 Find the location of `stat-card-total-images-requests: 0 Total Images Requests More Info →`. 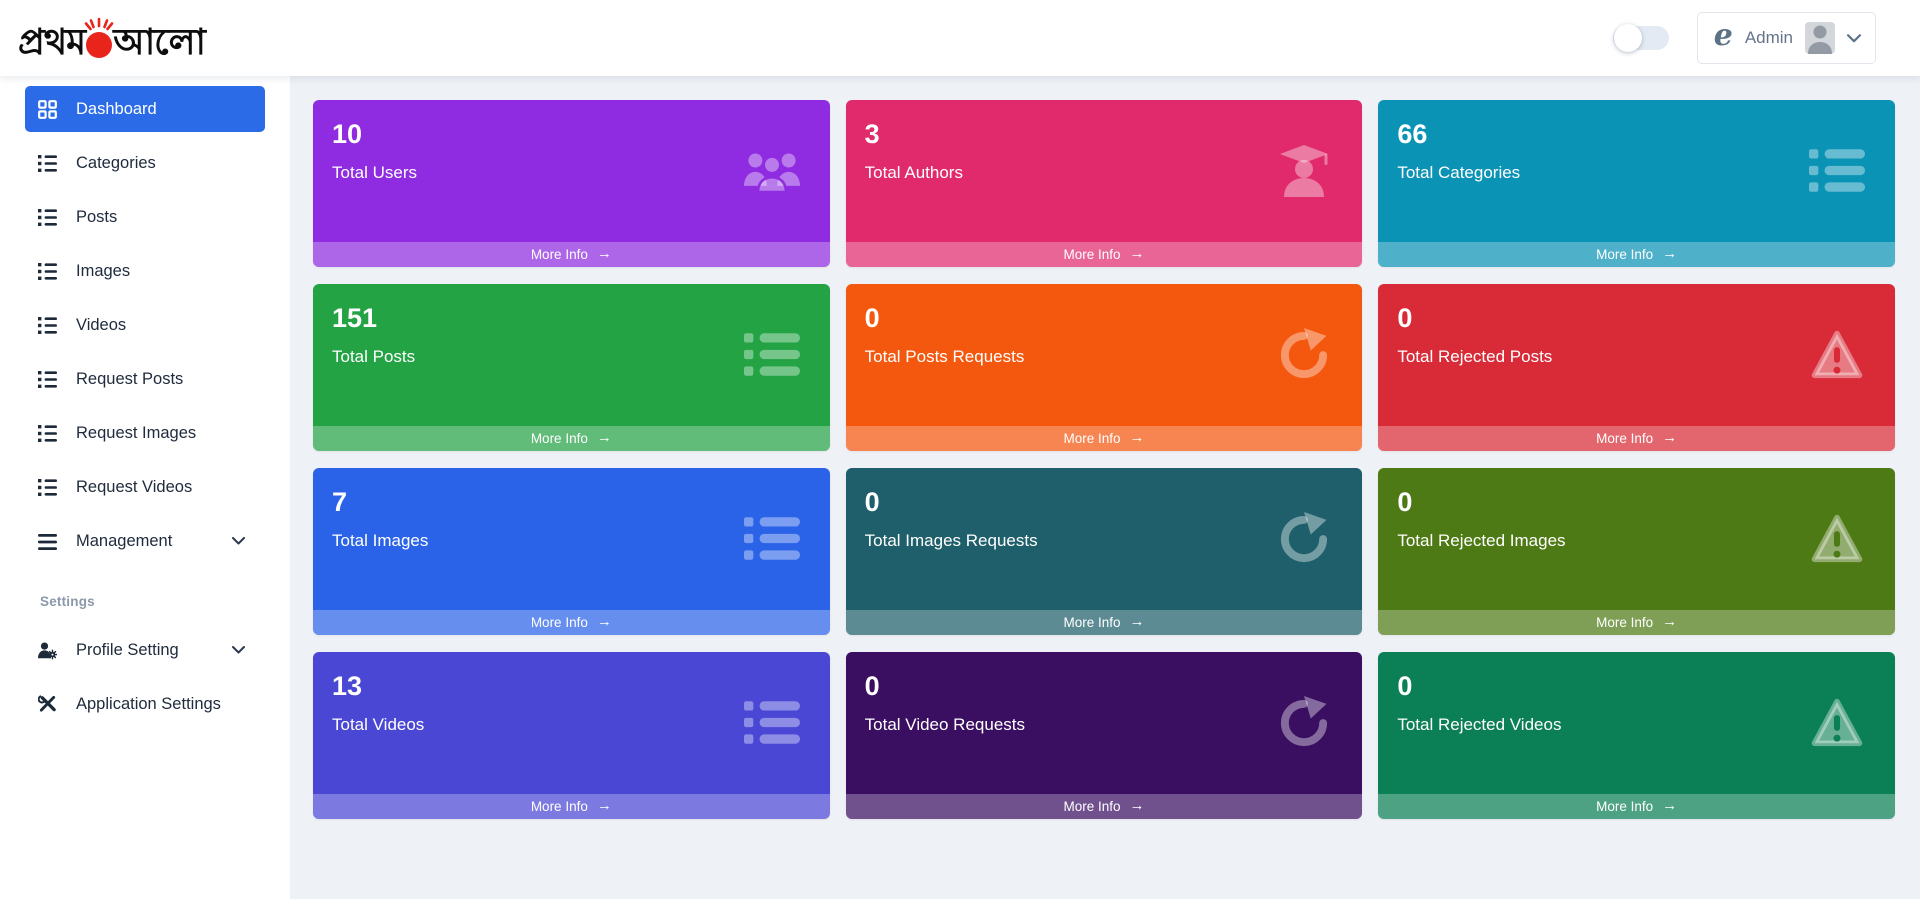

stat-card-total-images-requests: 0 Total Images Requests More Info → is located at coordinates (1104, 551).